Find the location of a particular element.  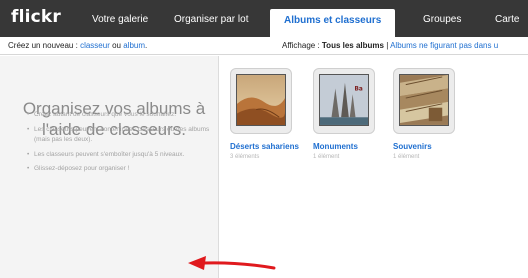

create-suffix: . is located at coordinates (146, 45).